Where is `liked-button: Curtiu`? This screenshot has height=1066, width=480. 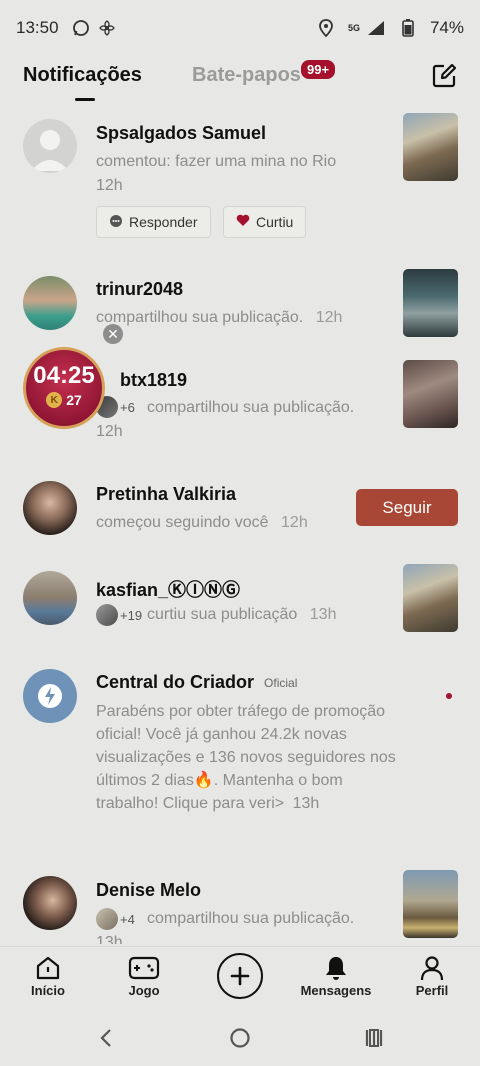 liked-button: Curtiu is located at coordinates (265, 222).